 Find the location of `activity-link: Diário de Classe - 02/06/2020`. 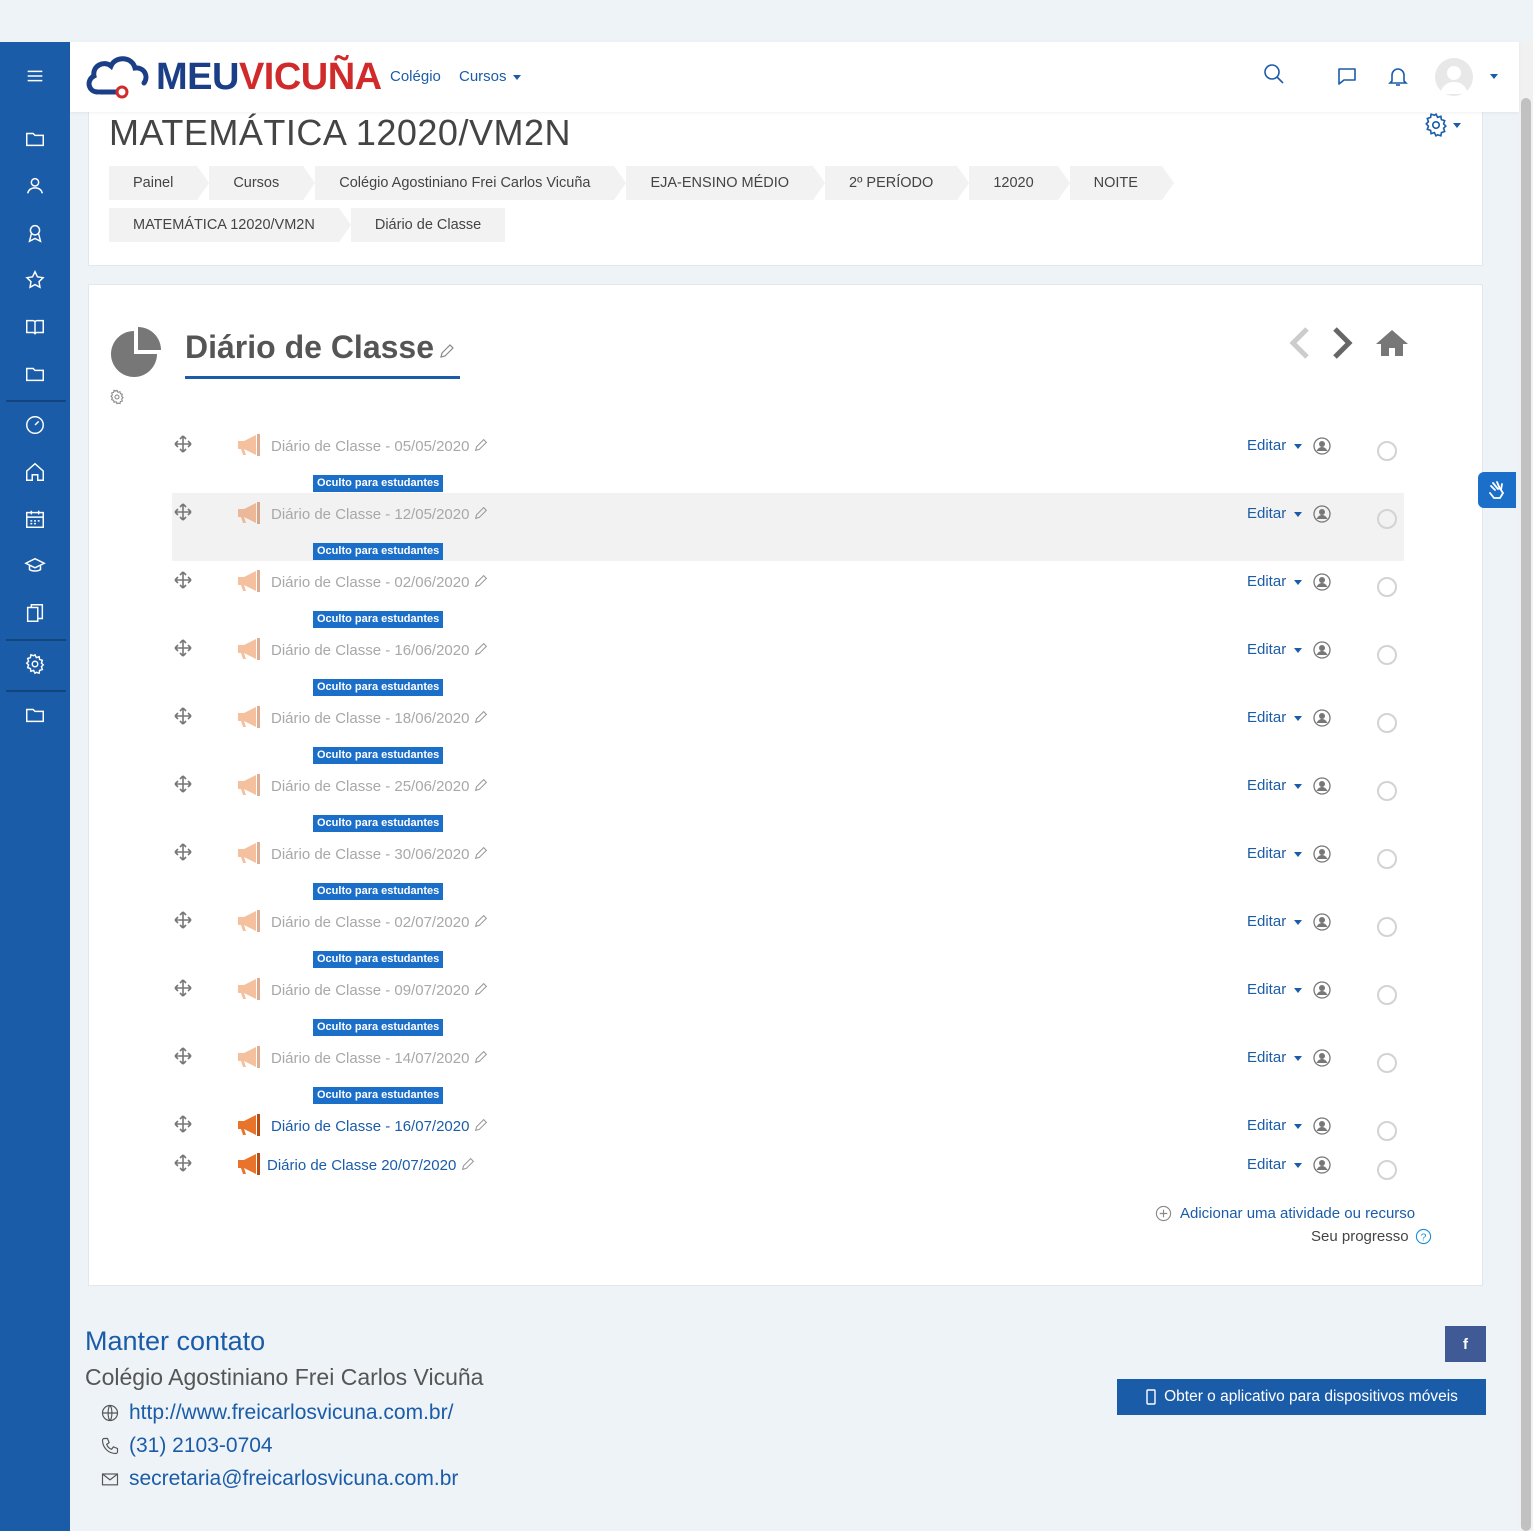

activity-link: Diário de Classe - 02/06/2020 is located at coordinates (380, 582).